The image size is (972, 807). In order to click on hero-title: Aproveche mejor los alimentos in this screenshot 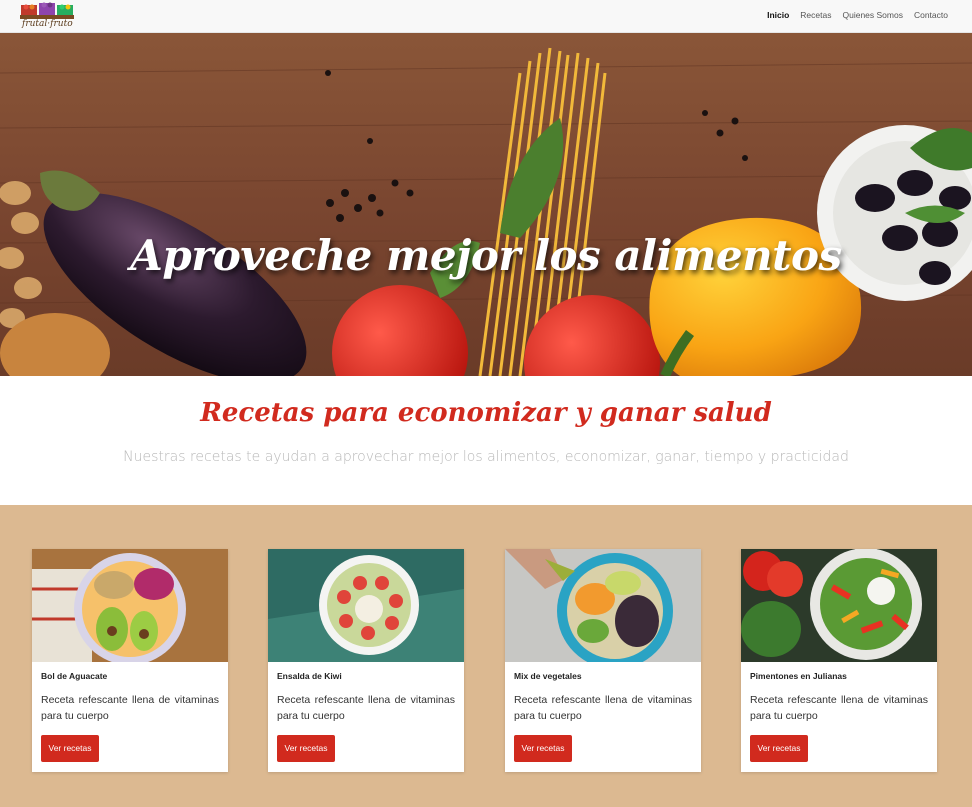, I will do `click(486, 255)`.